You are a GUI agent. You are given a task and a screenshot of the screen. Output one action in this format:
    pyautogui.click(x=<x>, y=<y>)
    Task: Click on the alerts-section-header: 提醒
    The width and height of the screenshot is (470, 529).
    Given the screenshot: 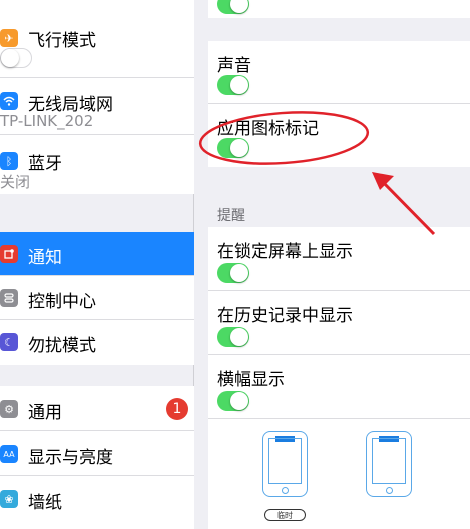 What is the action you would take?
    pyautogui.click(x=231, y=216)
    